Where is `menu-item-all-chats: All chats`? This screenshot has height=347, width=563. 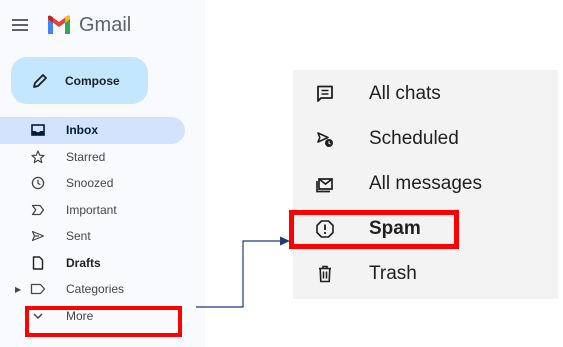 menu-item-all-chats: All chats is located at coordinates (425, 94).